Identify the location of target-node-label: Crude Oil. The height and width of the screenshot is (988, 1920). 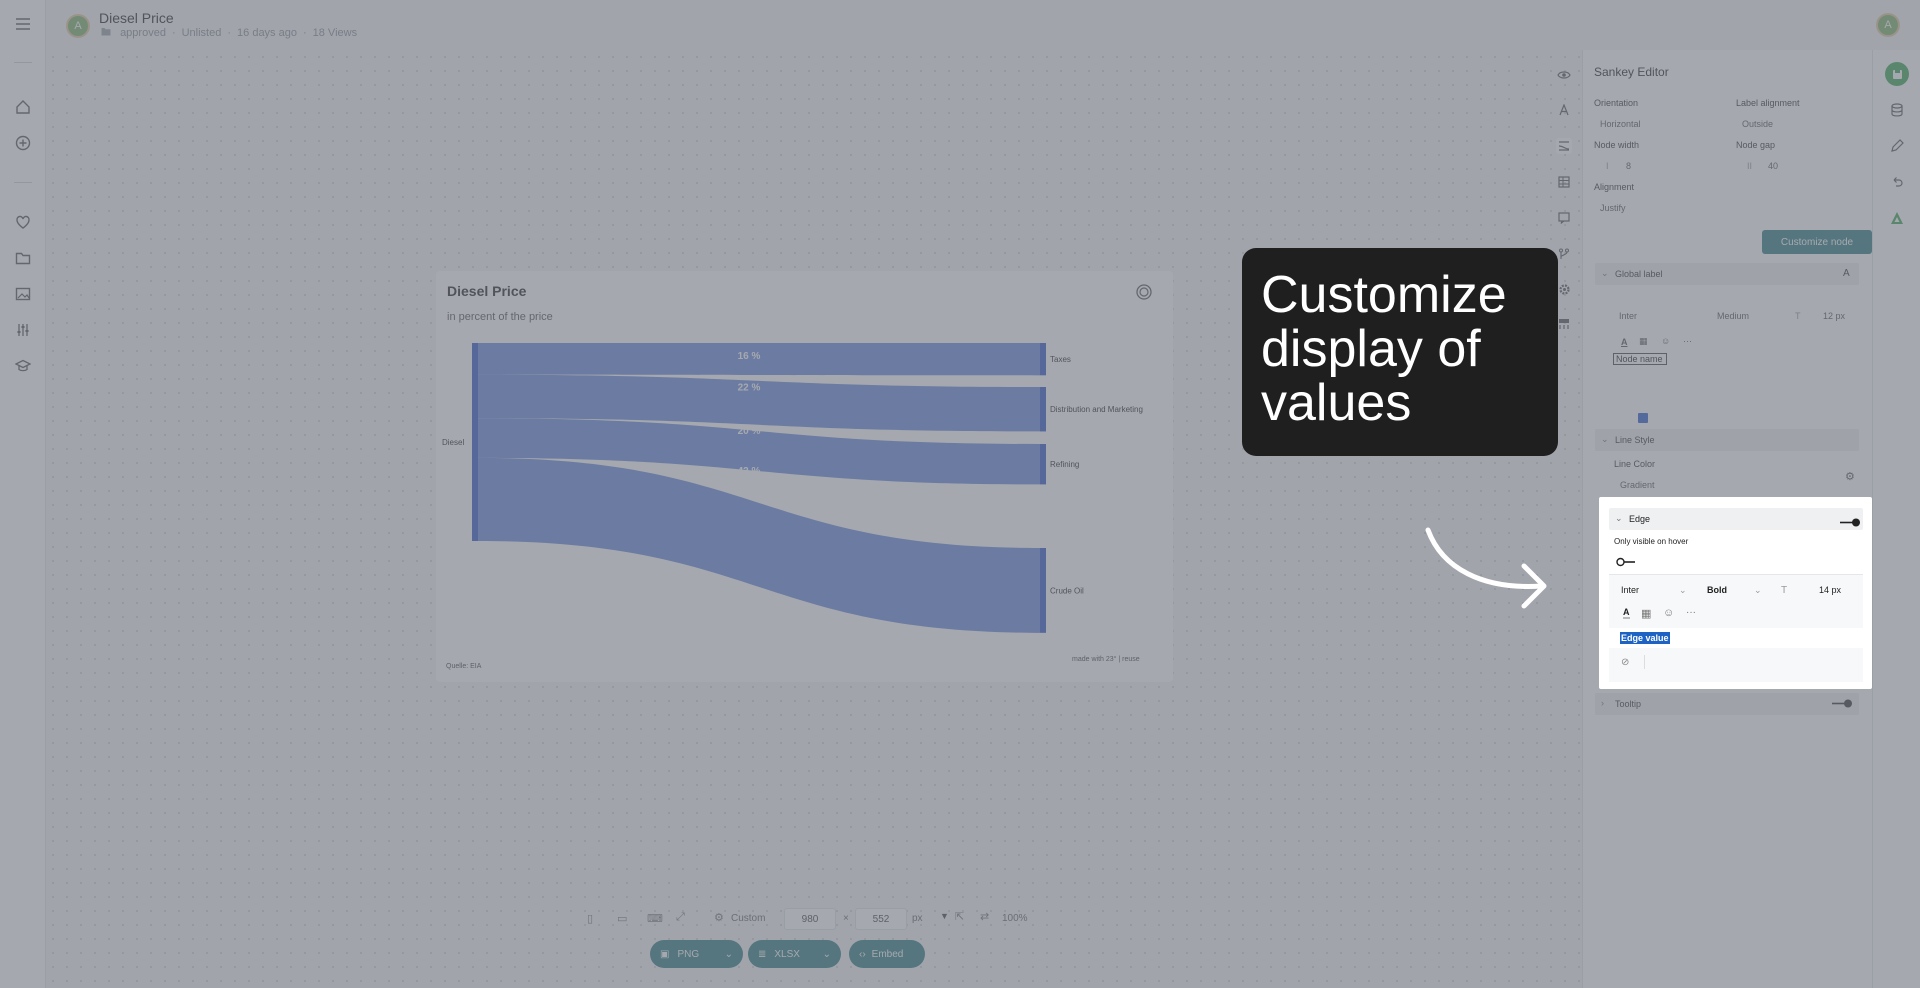
(1067, 590).